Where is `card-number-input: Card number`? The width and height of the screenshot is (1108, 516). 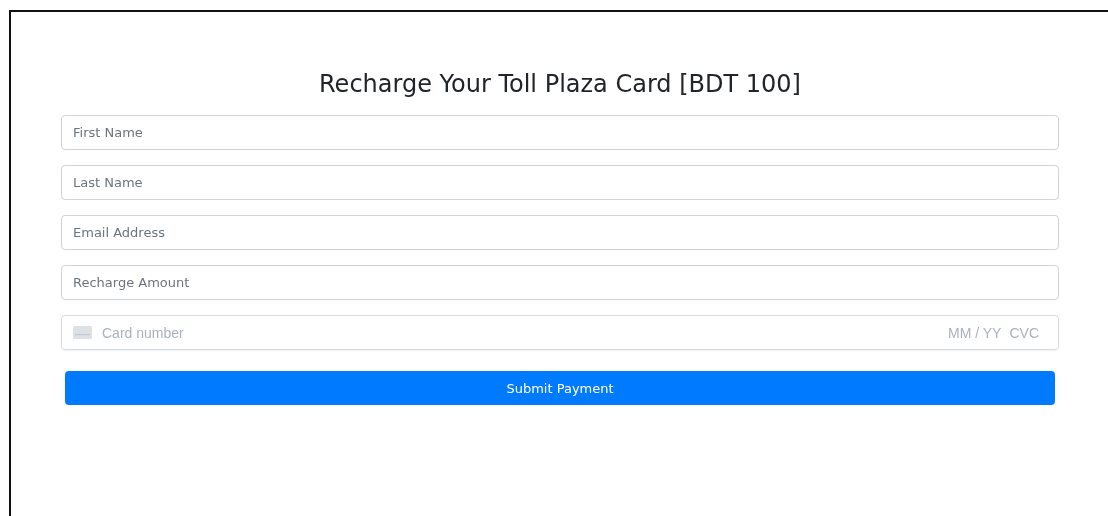
card-number-input: Card number is located at coordinates (520, 332).